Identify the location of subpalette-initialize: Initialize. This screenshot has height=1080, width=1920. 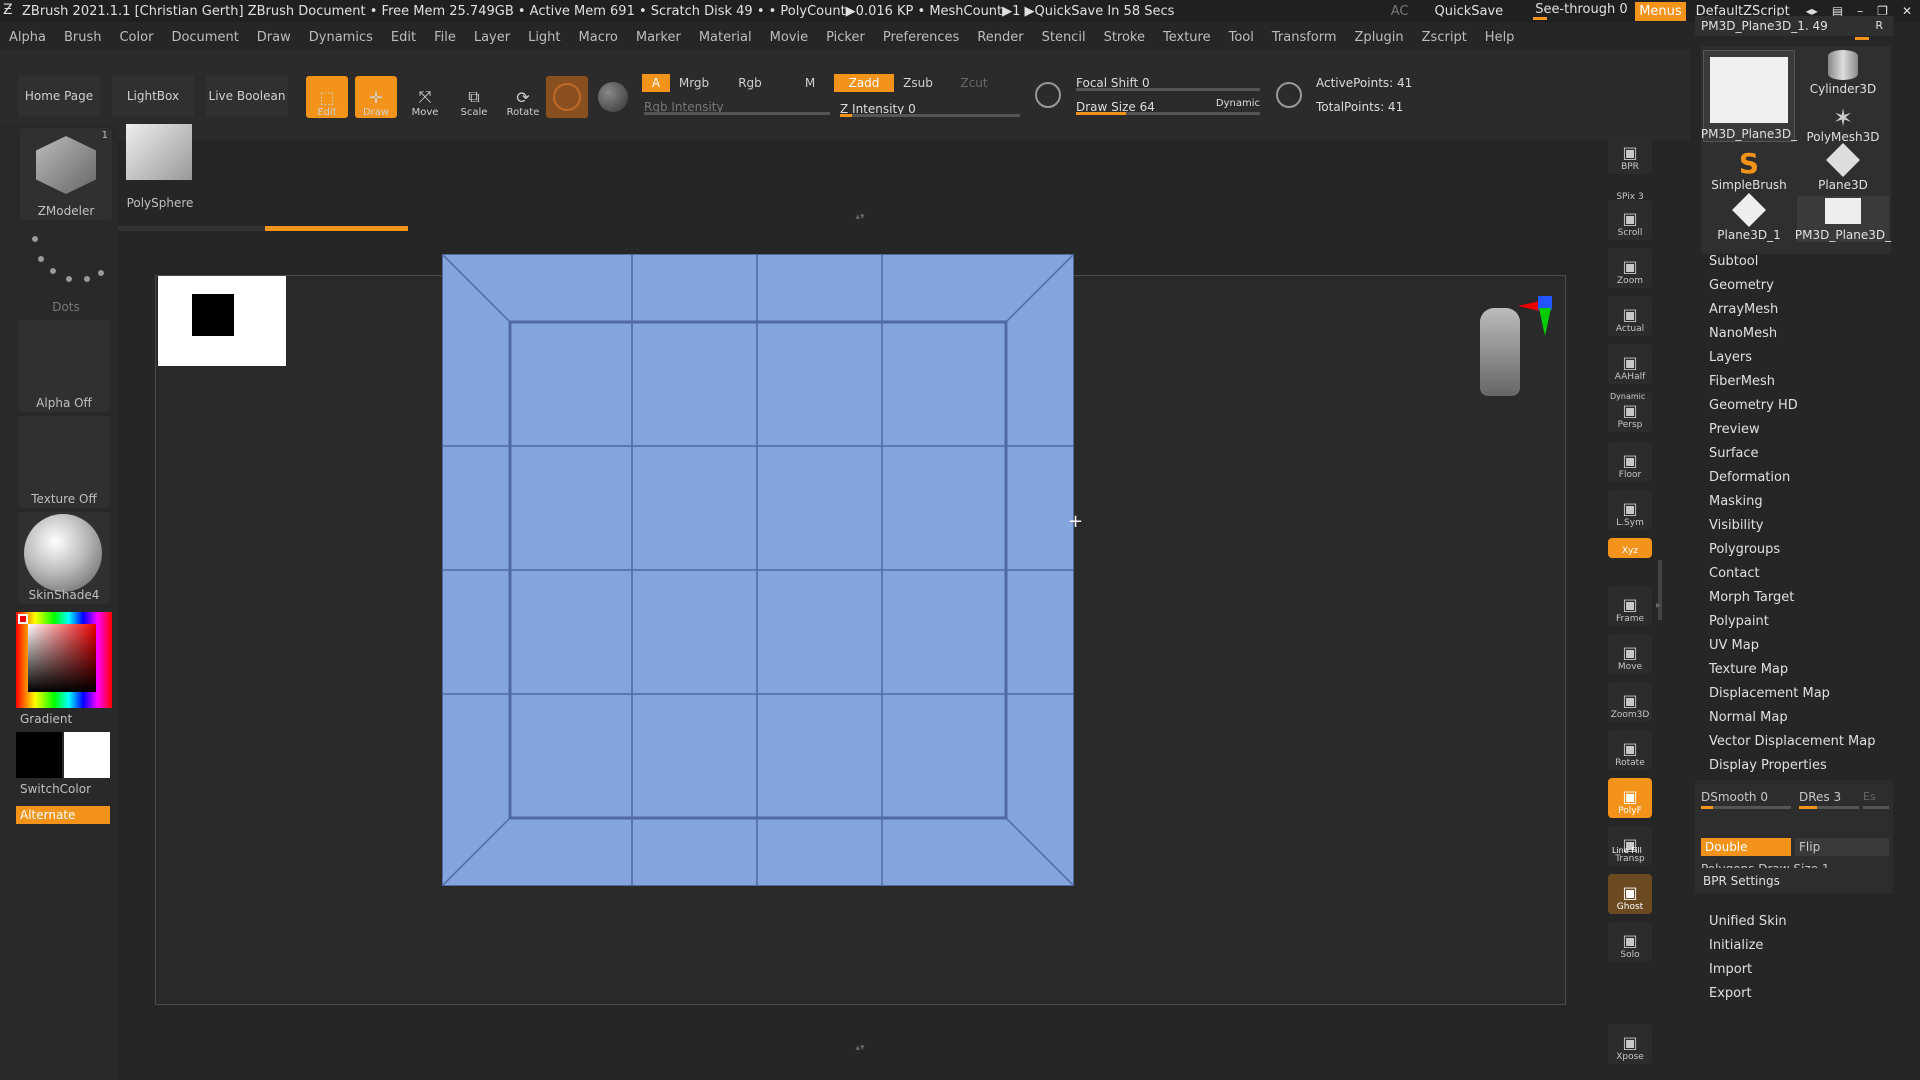
(1736, 945).